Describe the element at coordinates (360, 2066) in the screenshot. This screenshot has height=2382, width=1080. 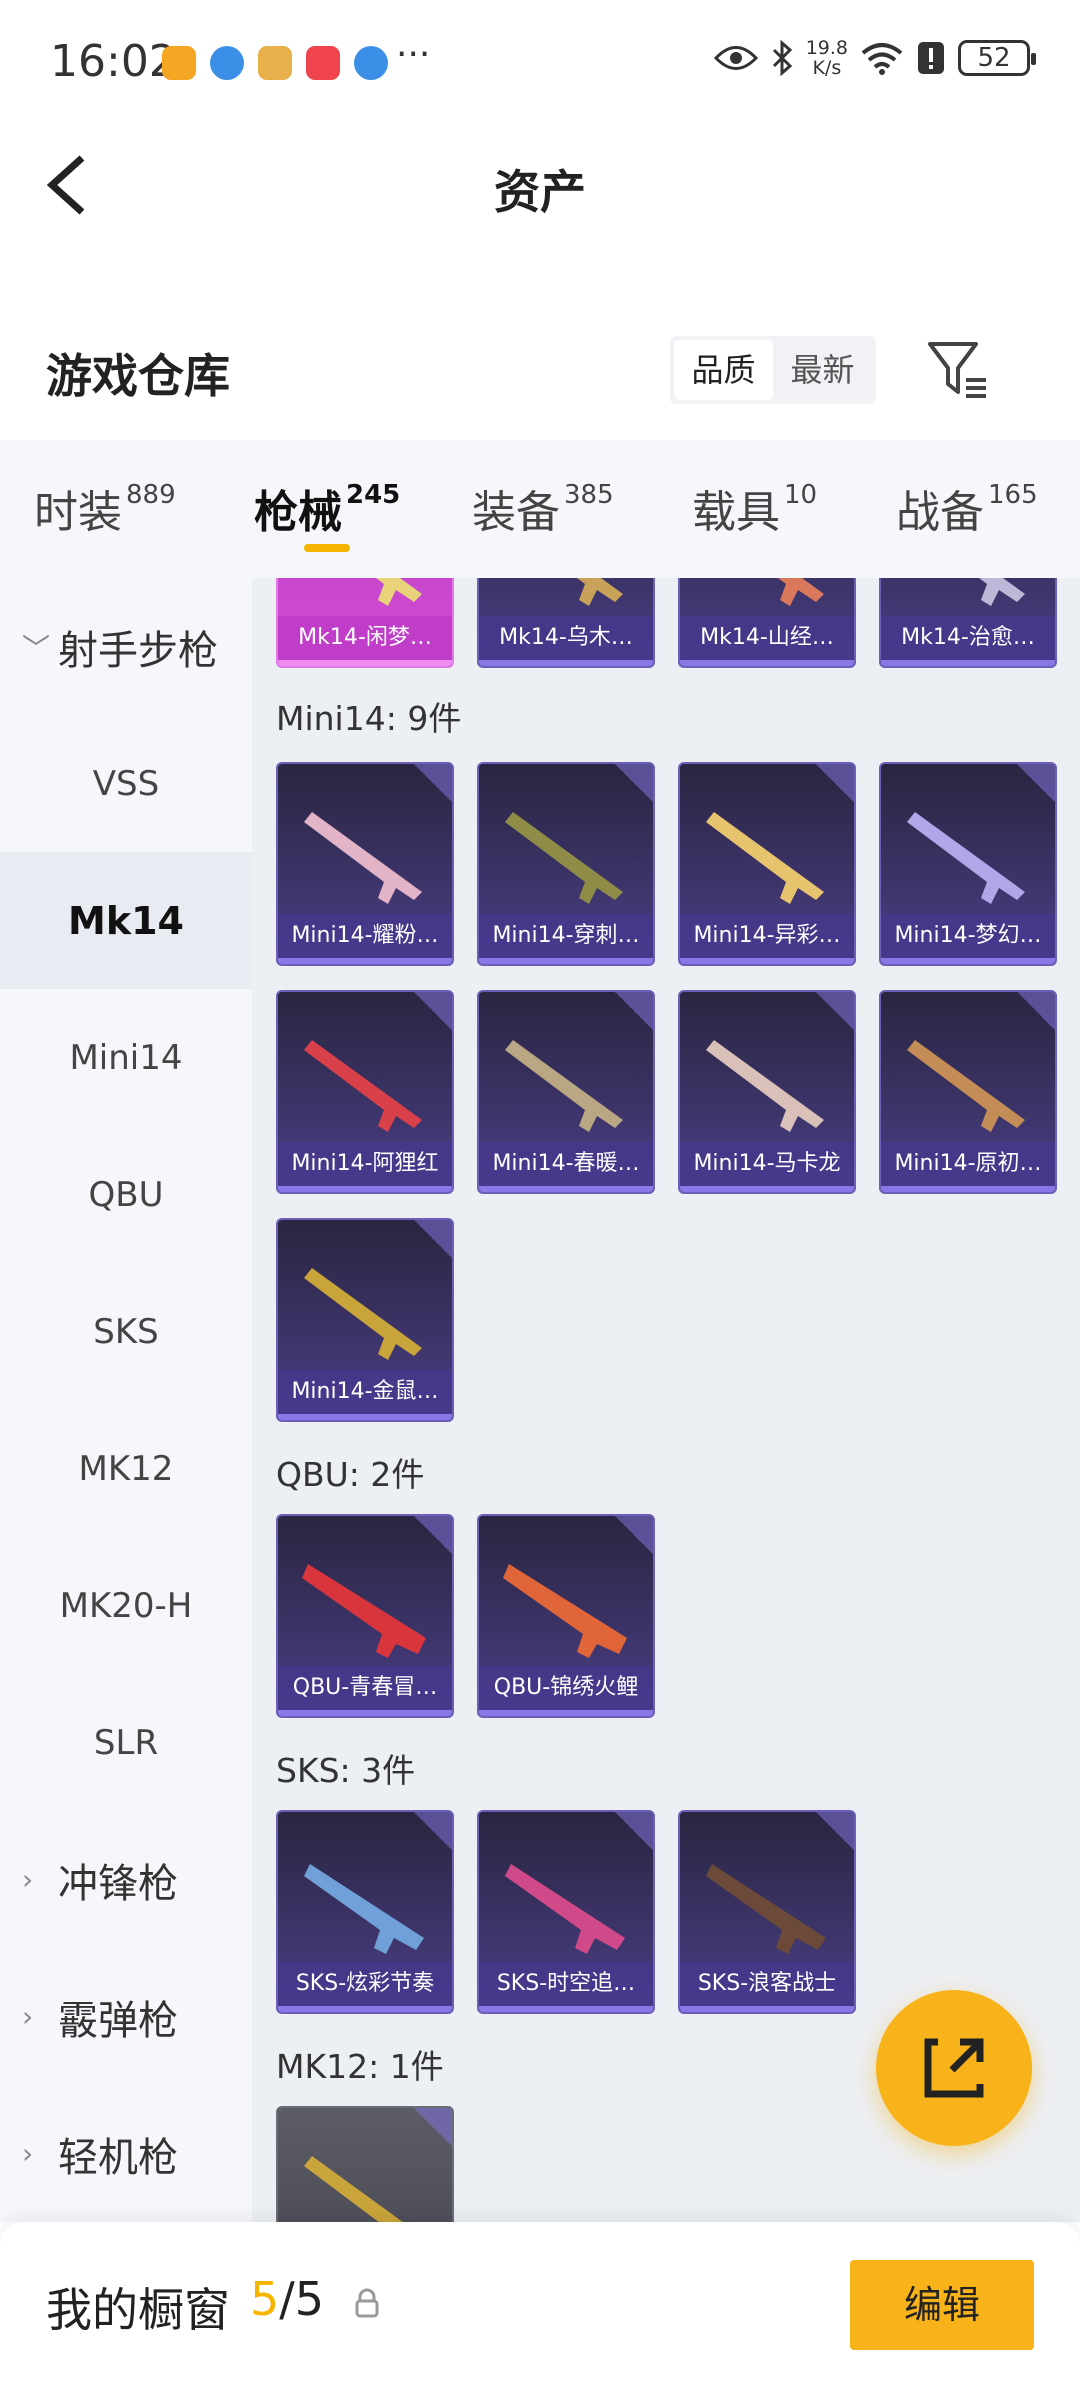
I see `section-title-mk12: MK12: 1件` at that location.